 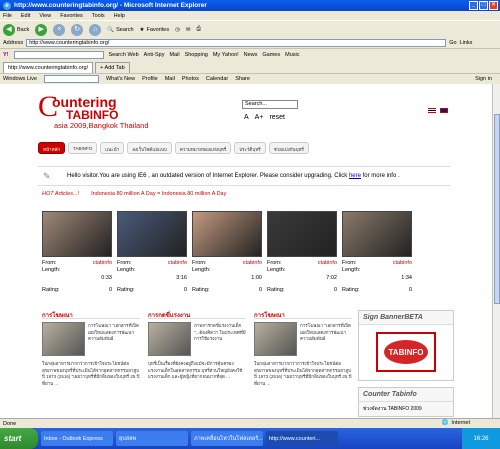 What do you see at coordinates (190, 79) in the screenshot?
I see `photos-button: Photos` at bounding box center [190, 79].